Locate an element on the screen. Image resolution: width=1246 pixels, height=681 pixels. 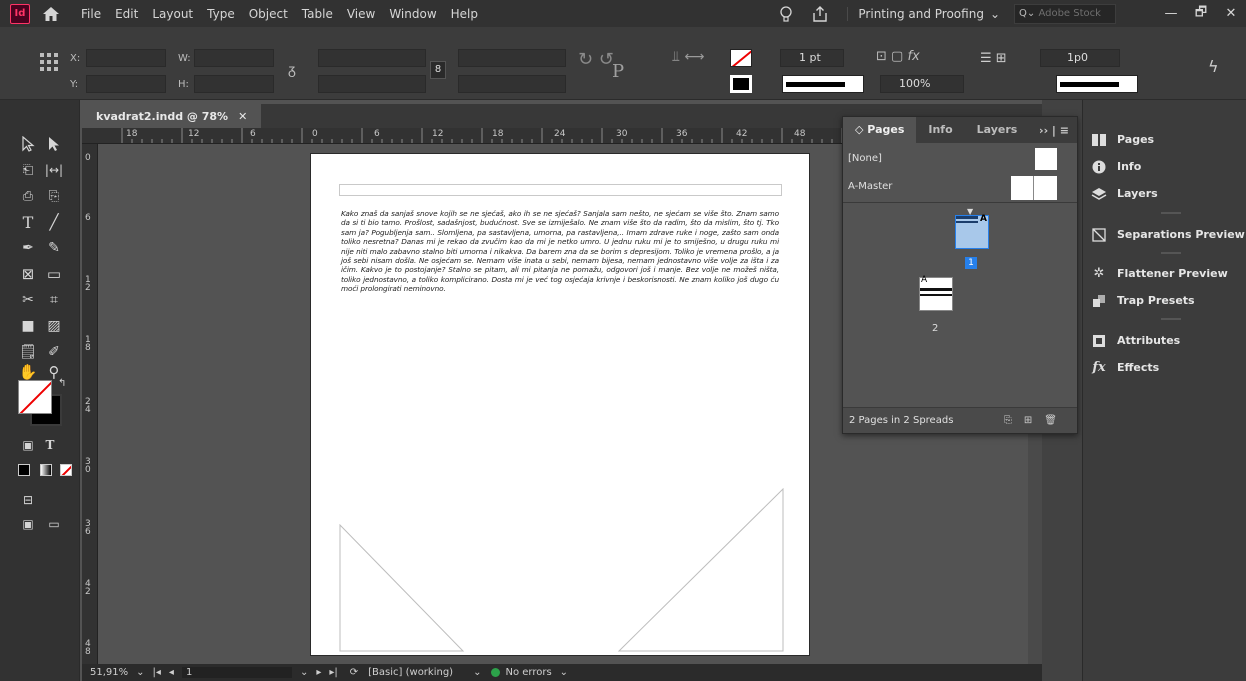
rectangle-tool-icon: ▭ is located at coordinates (54, 274).